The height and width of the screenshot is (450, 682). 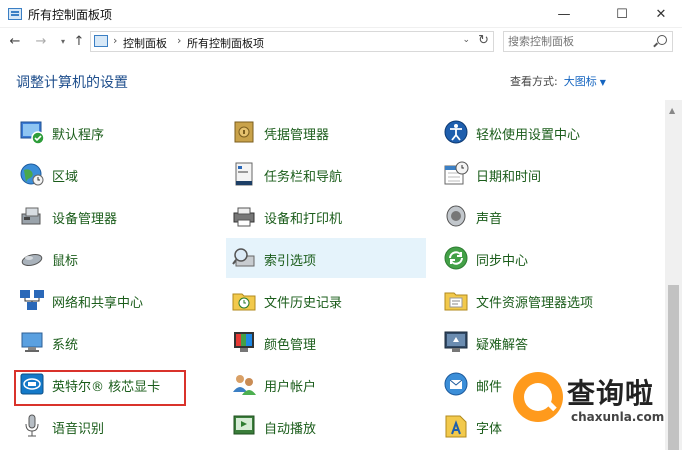 I want to click on item-label: 声音, so click(x=489, y=219).